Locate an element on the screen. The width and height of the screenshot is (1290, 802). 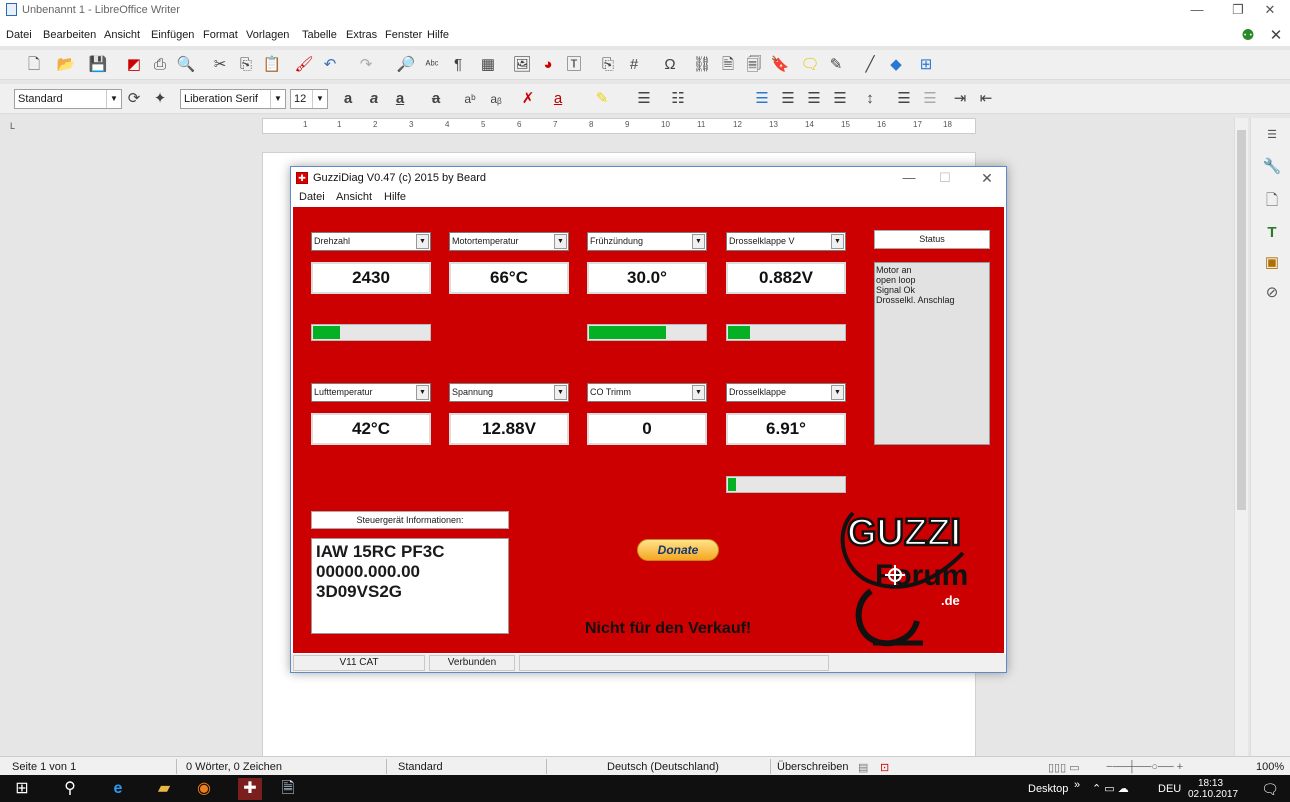
zoom-level: 100% is located at coordinates (1270, 767).